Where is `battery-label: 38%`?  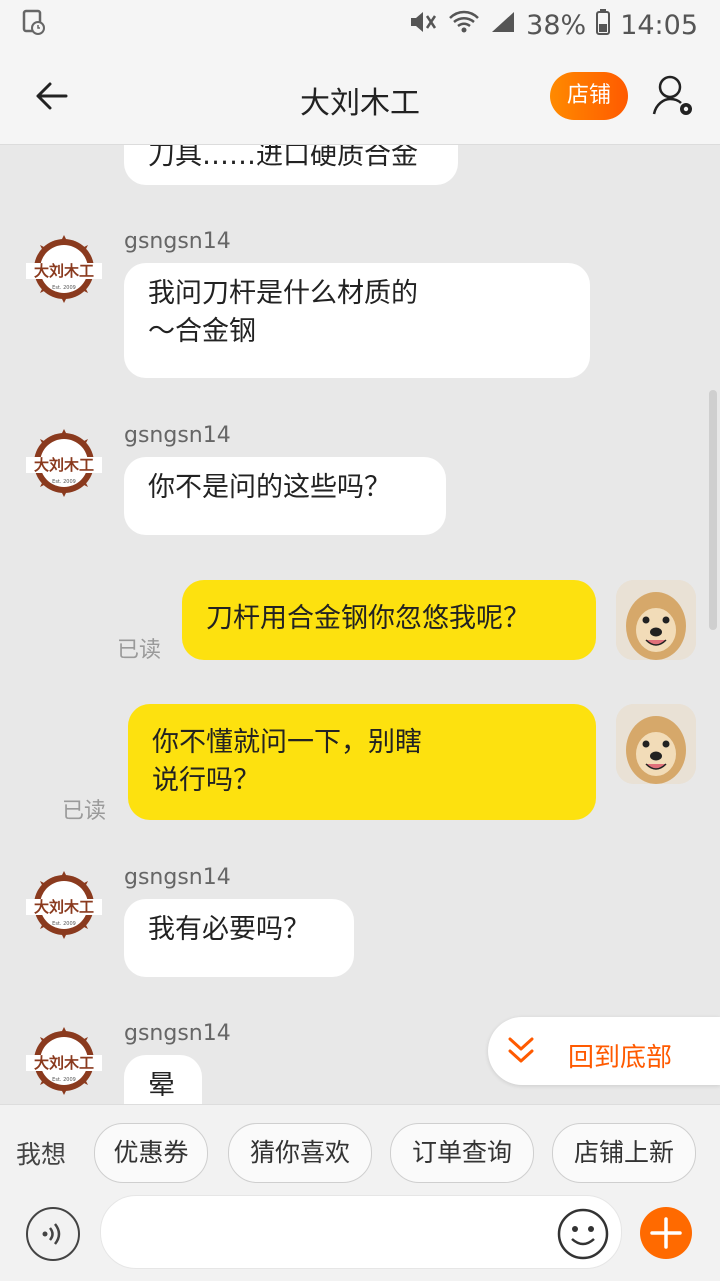 battery-label: 38% is located at coordinates (556, 25).